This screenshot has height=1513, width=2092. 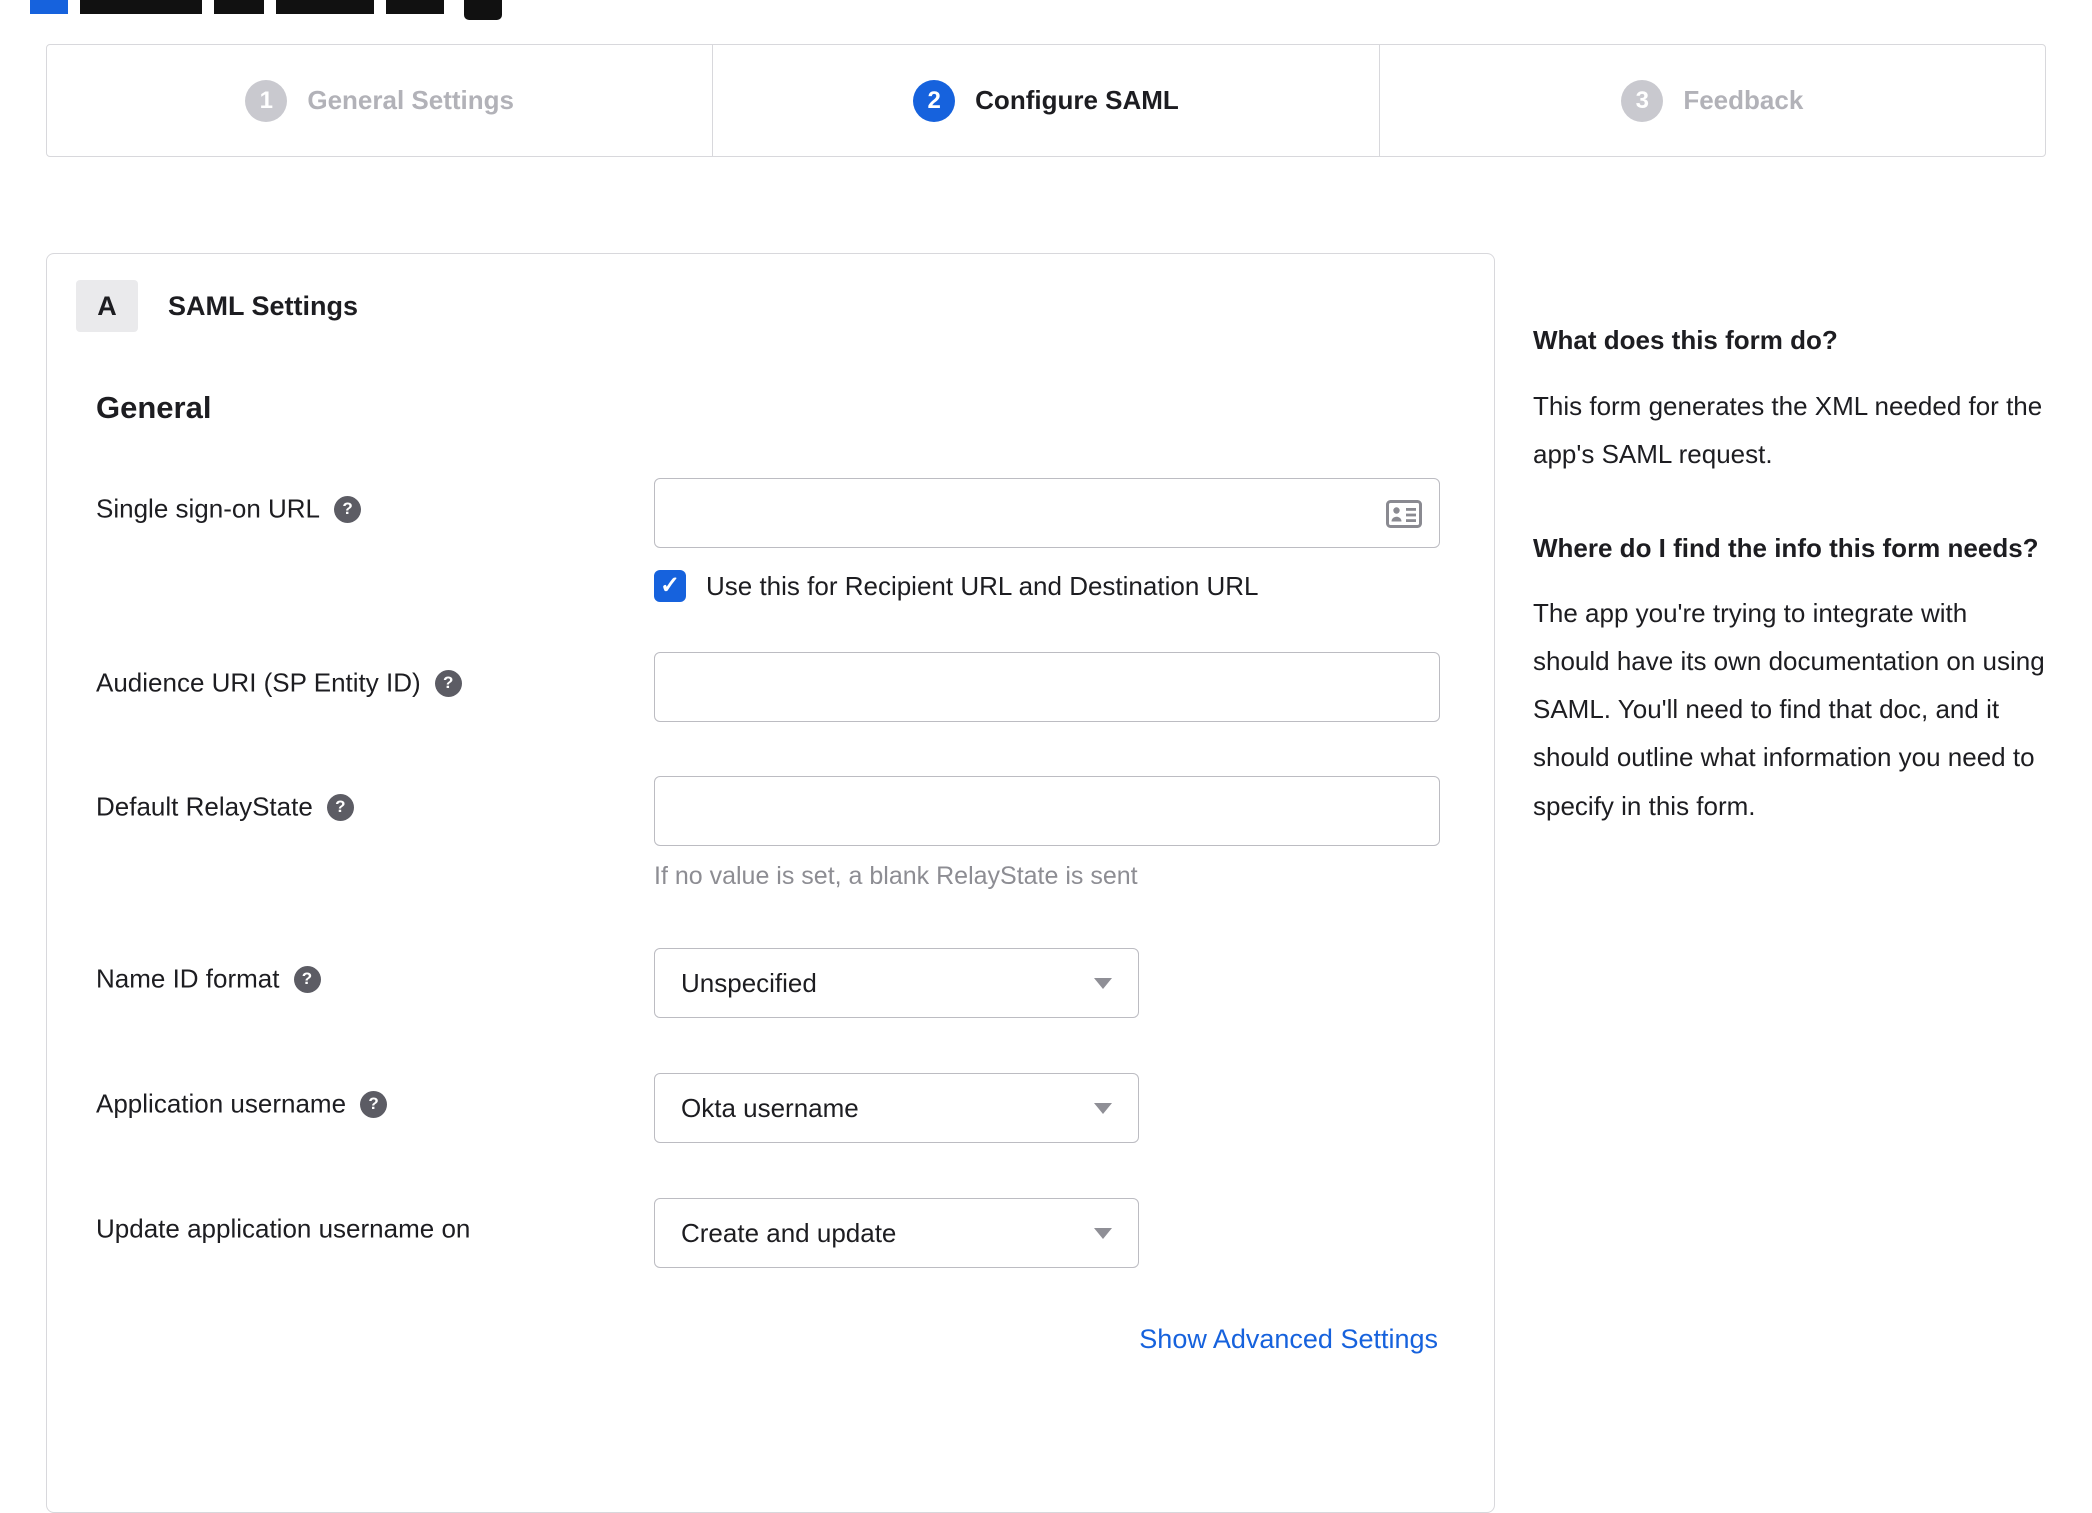 What do you see at coordinates (896, 983) in the screenshot?
I see `nameid-format-select: Unspecified` at bounding box center [896, 983].